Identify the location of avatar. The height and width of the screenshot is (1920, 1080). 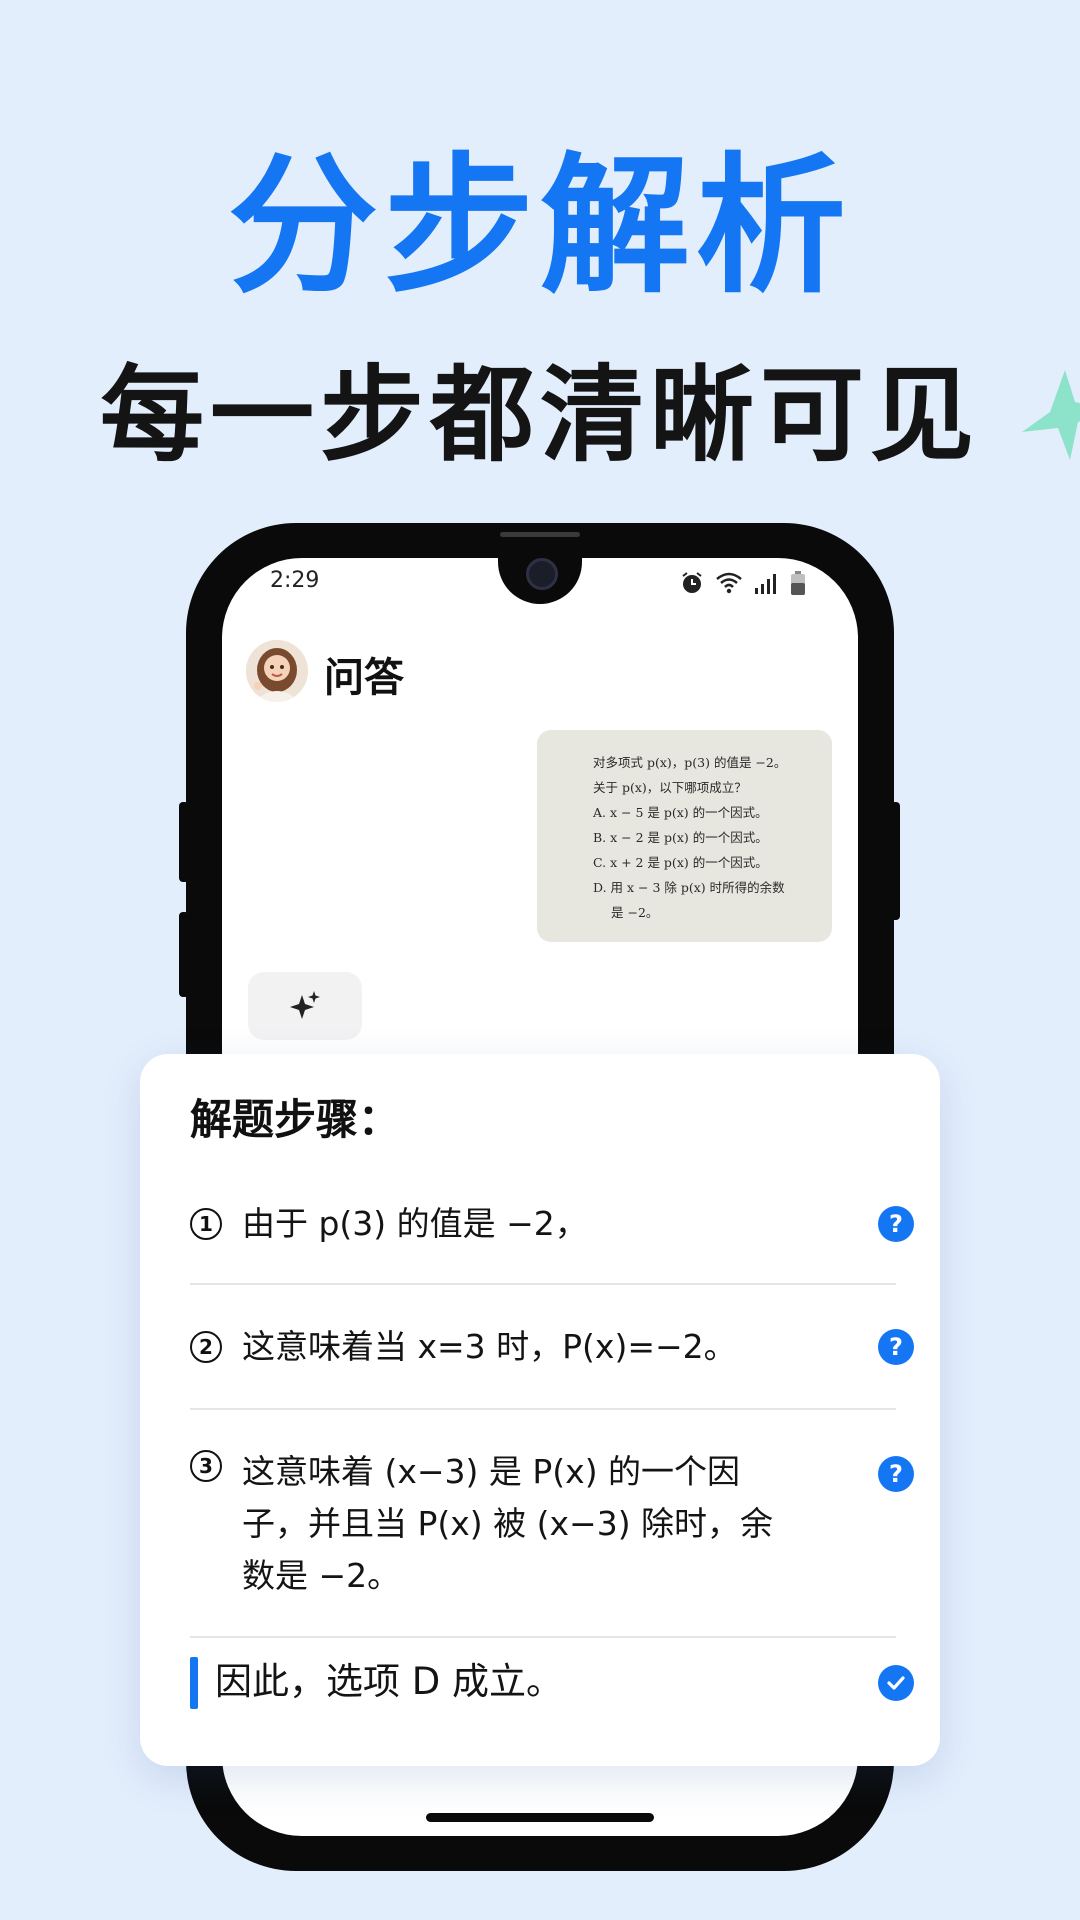
(277, 671).